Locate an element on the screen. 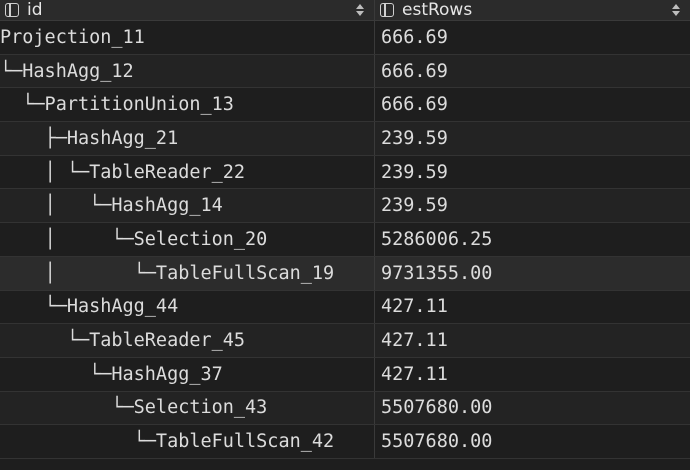 The image size is (690, 470). grid-header: id estRows is located at coordinates (345, 10).